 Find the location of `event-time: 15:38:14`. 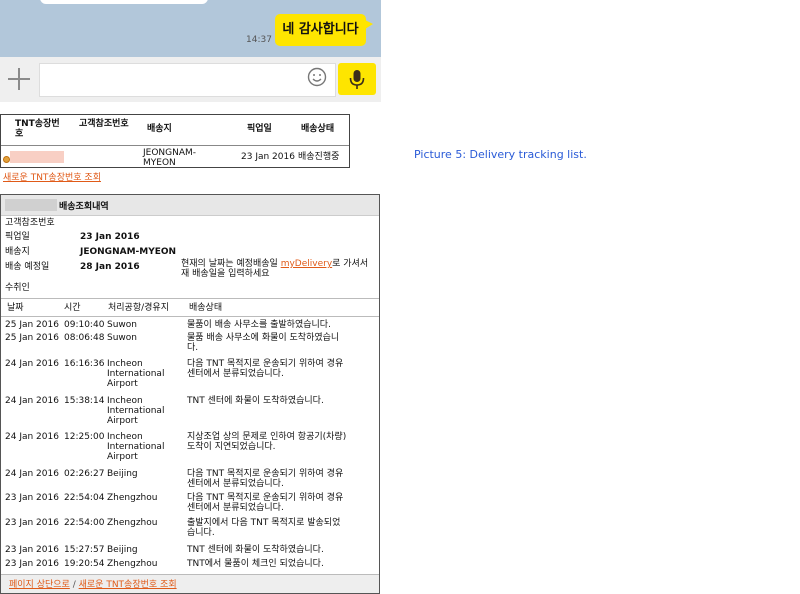

event-time: 15:38:14 is located at coordinates (84, 401).